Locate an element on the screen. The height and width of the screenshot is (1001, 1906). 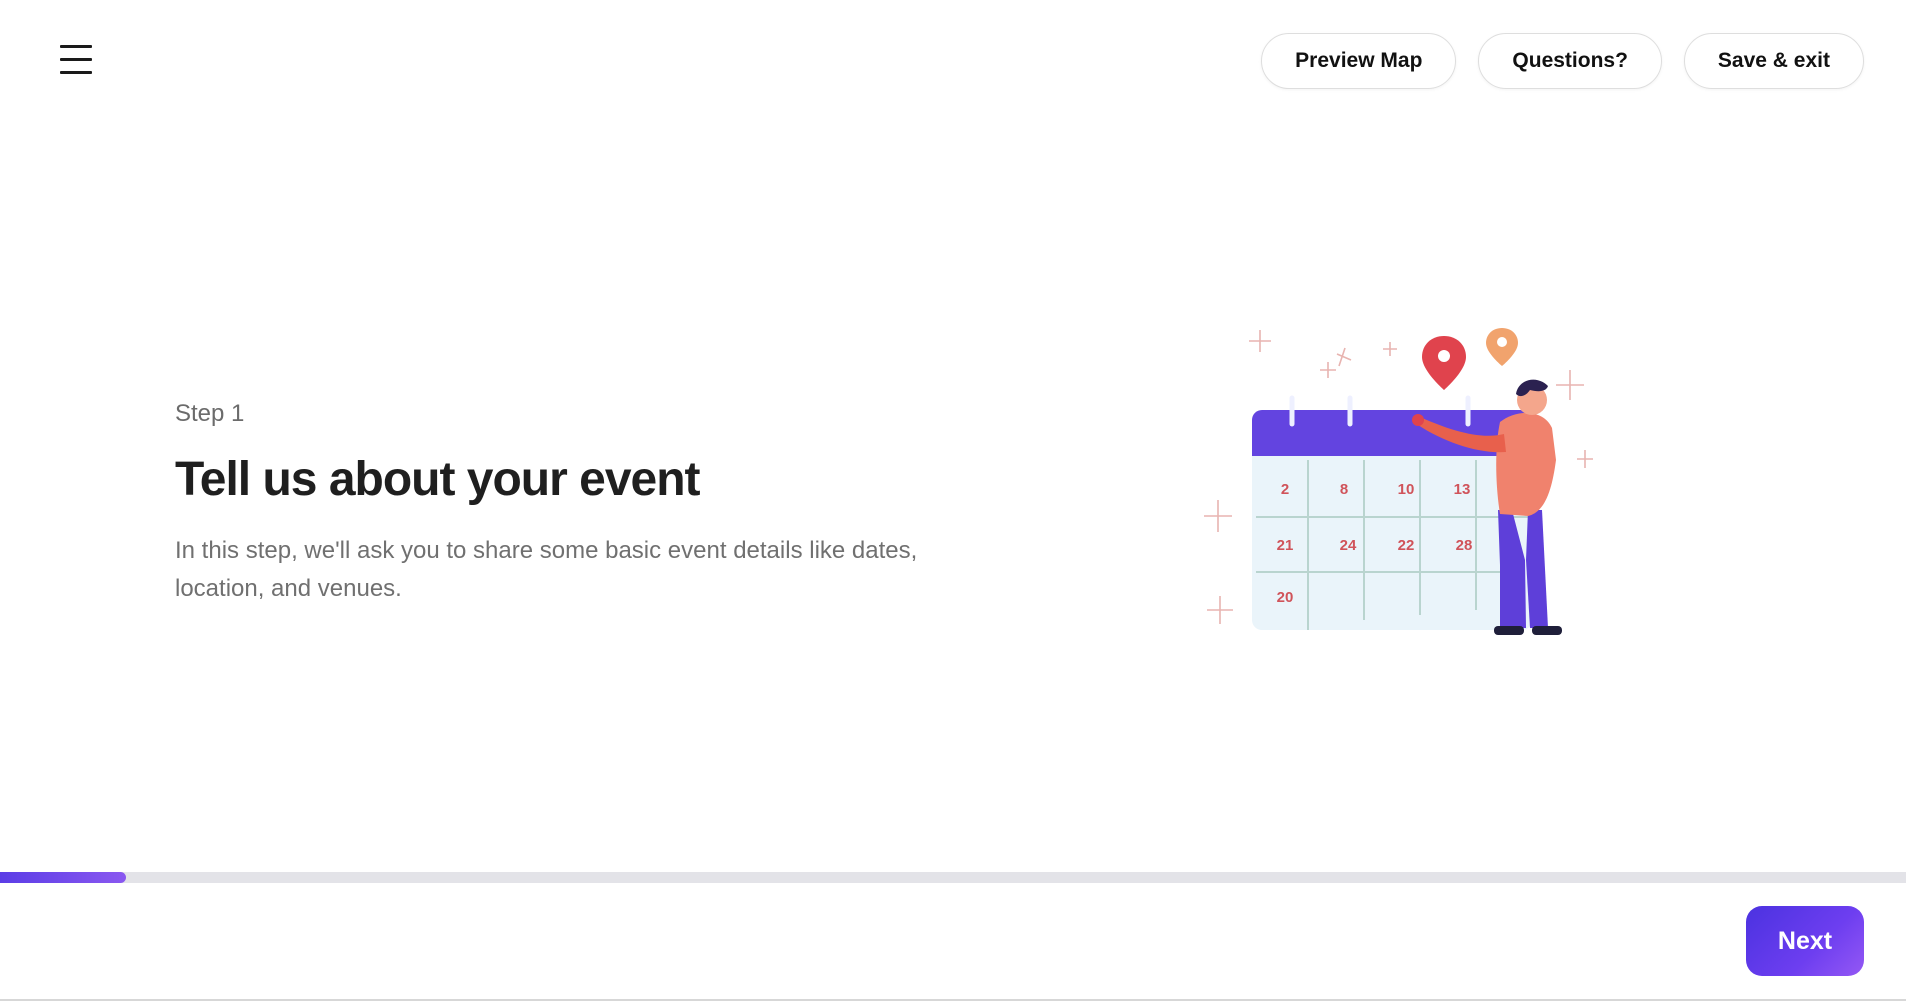
step-label: Step 1 is located at coordinates (210, 413).